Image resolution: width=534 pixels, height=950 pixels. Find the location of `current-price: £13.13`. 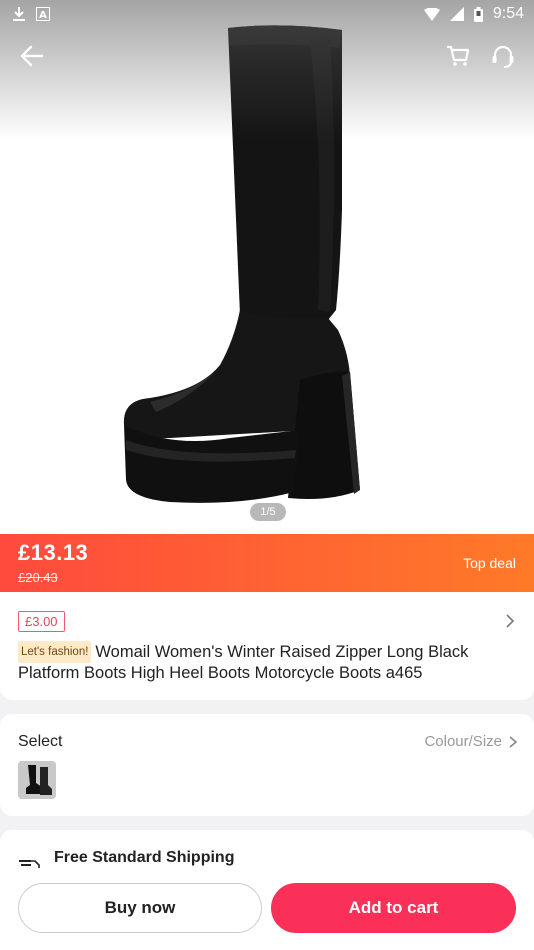

current-price: £13.13 is located at coordinates (53, 552).